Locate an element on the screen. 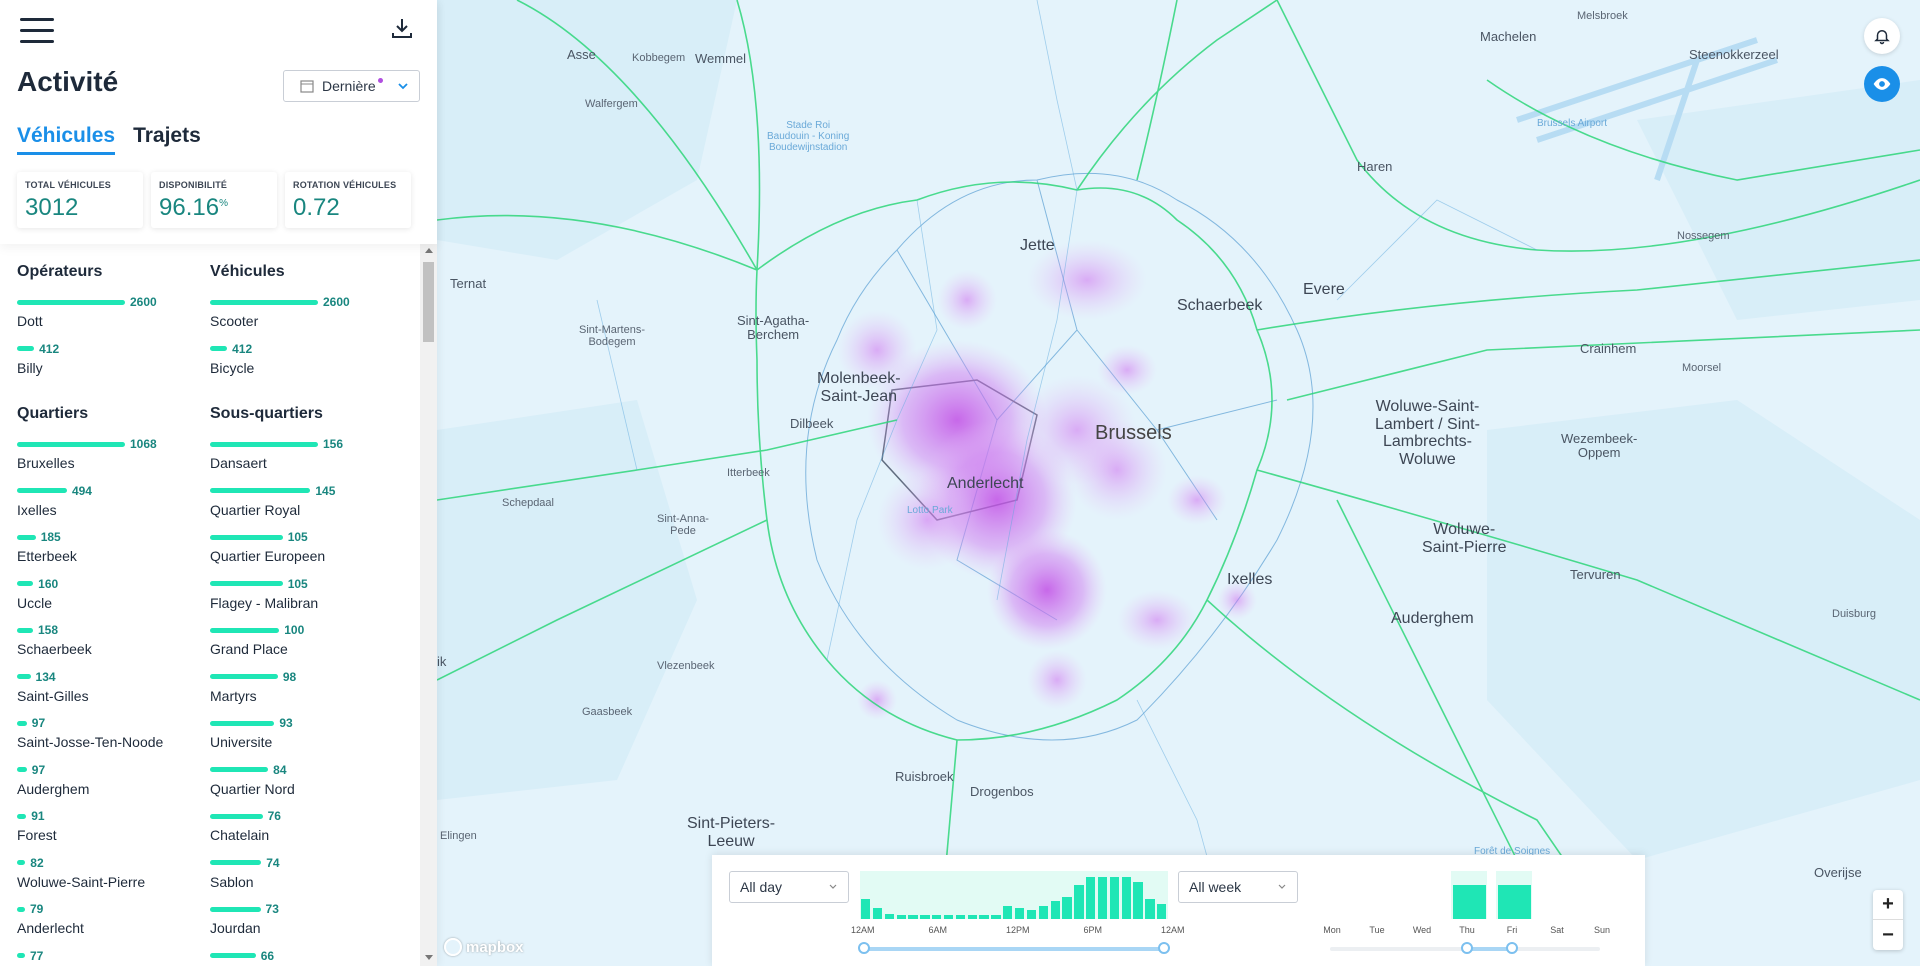 The width and height of the screenshot is (1920, 966). stat-value: 98 is located at coordinates (289, 676).